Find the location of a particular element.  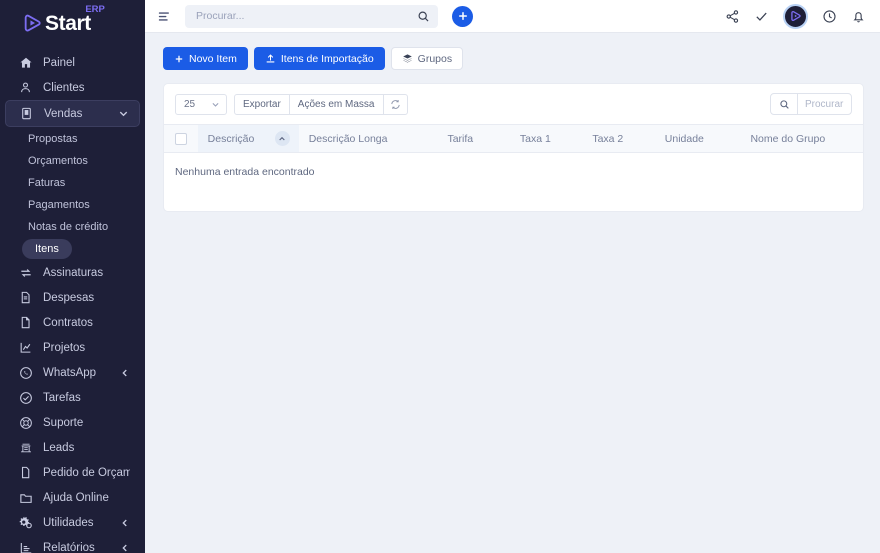

sidebar-item-utilidades: Utilidades is located at coordinates (72, 522).